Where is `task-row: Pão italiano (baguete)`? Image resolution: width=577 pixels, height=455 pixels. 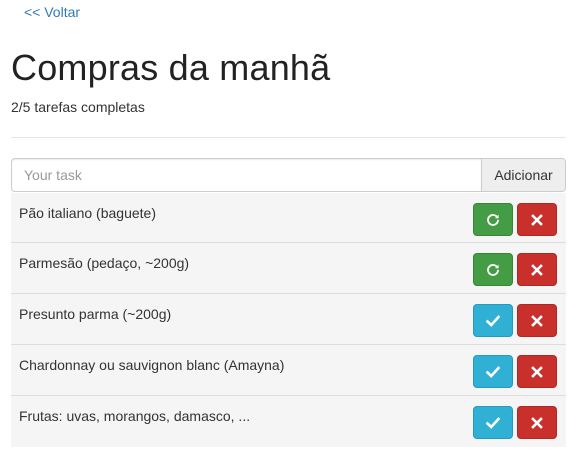 task-row: Pão italiano (baguete) is located at coordinates (288, 218).